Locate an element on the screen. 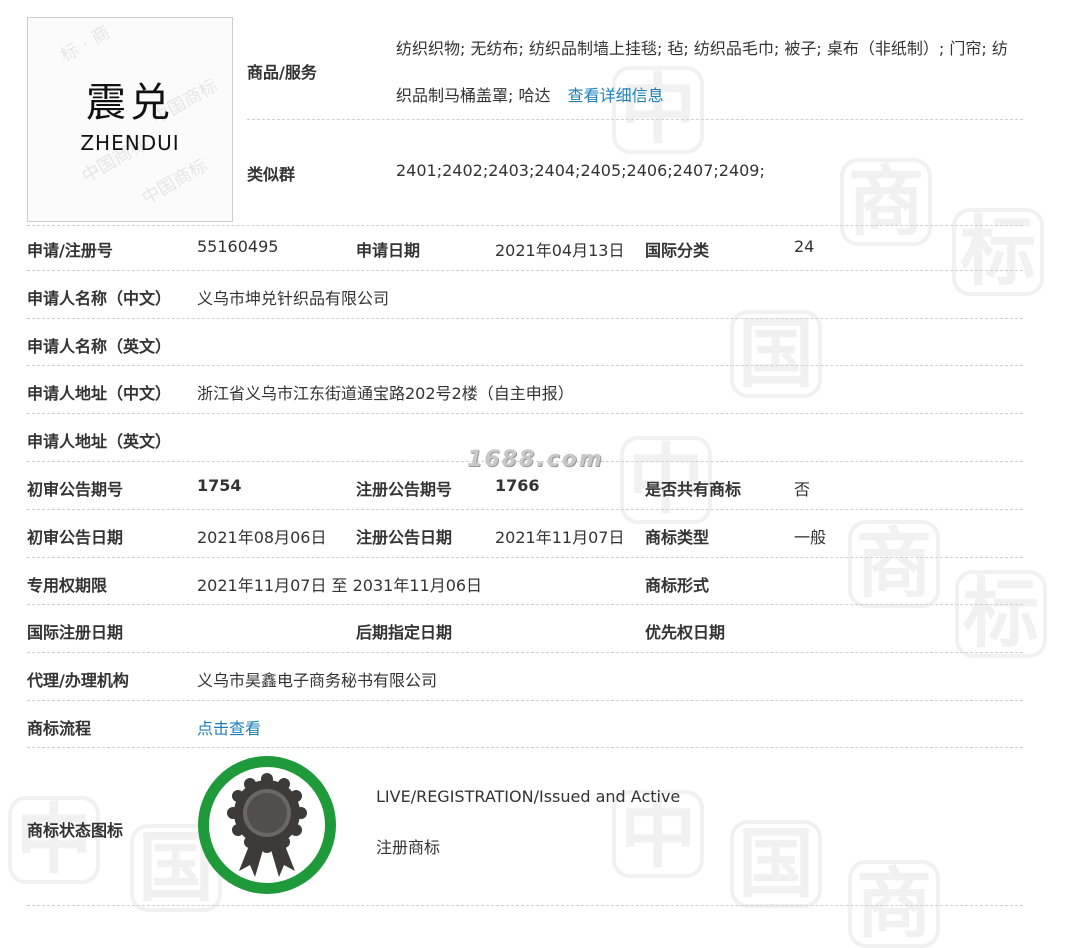  prelim-no-label: 初审公告期号 is located at coordinates (75, 489).